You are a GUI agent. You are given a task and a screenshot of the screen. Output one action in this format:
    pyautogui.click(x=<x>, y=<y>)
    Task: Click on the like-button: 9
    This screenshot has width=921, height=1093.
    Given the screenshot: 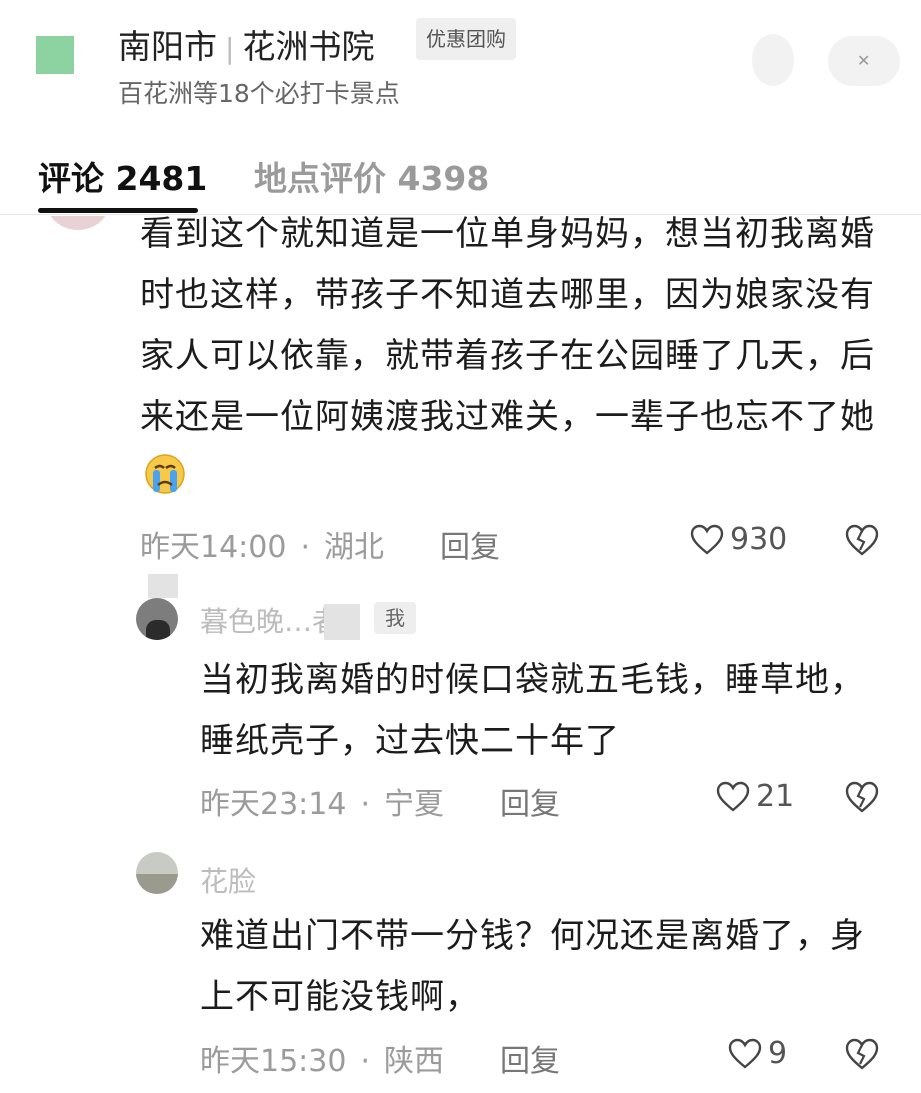 What is the action you would take?
    pyautogui.click(x=757, y=1053)
    